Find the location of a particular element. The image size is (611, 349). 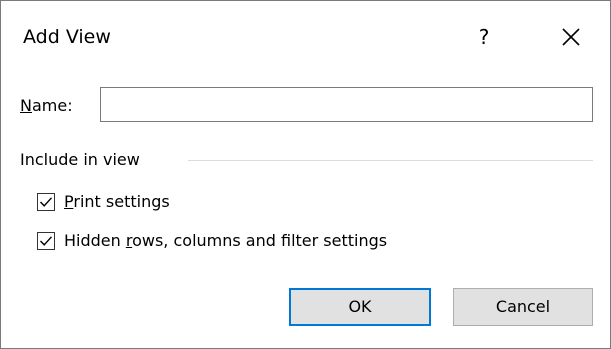

hidden-rows-label-before: Hidden is located at coordinates (95, 240).